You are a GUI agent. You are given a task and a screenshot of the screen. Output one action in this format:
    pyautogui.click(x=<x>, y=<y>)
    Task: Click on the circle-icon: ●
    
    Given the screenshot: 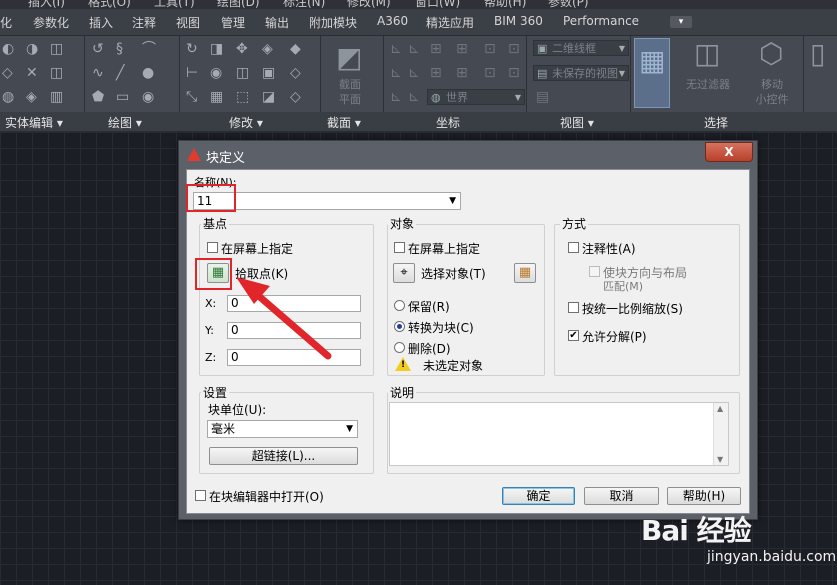 What is the action you would take?
    pyautogui.click(x=148, y=73)
    